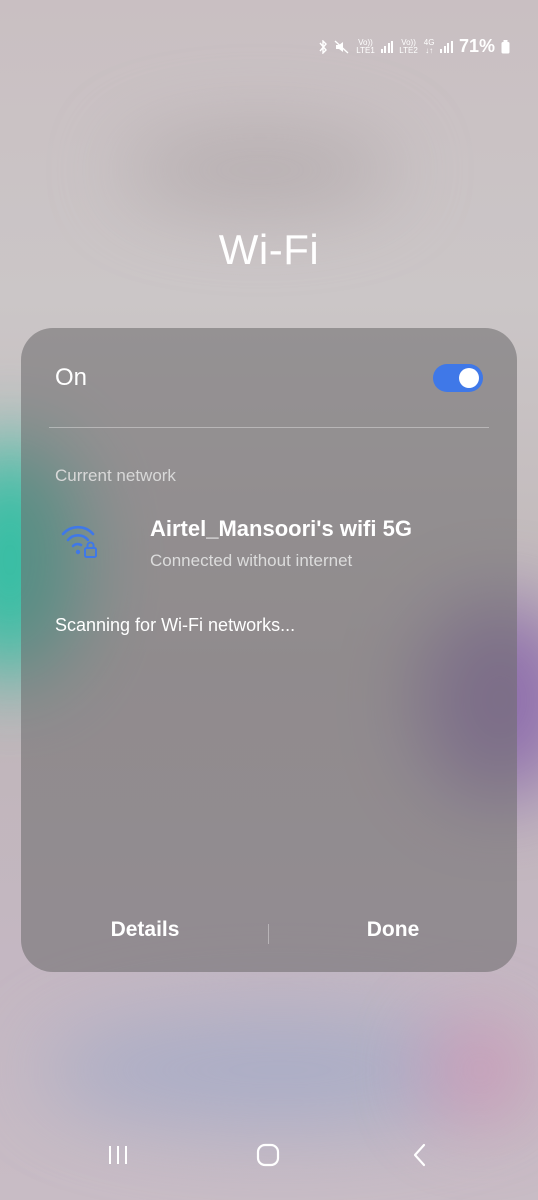 This screenshot has height=1200, width=538. Describe the element at coordinates (365, 46) in the screenshot. I see `lte1-indicator: Vo)) LTE1` at that location.